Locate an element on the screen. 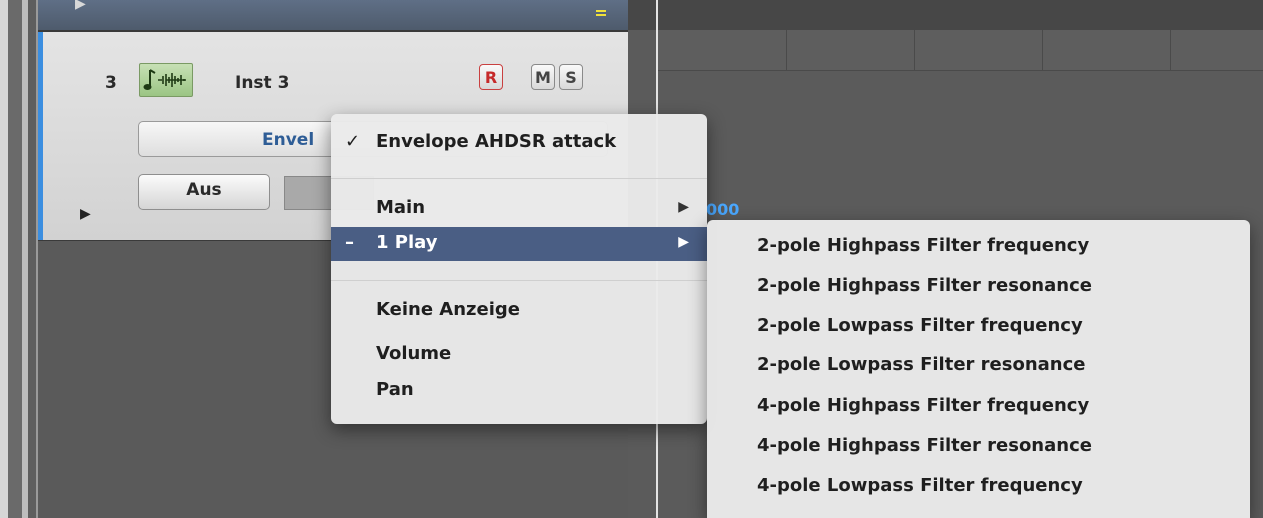 This screenshot has width=1263, height=518. menu-item-pan: Pan is located at coordinates (519, 391).